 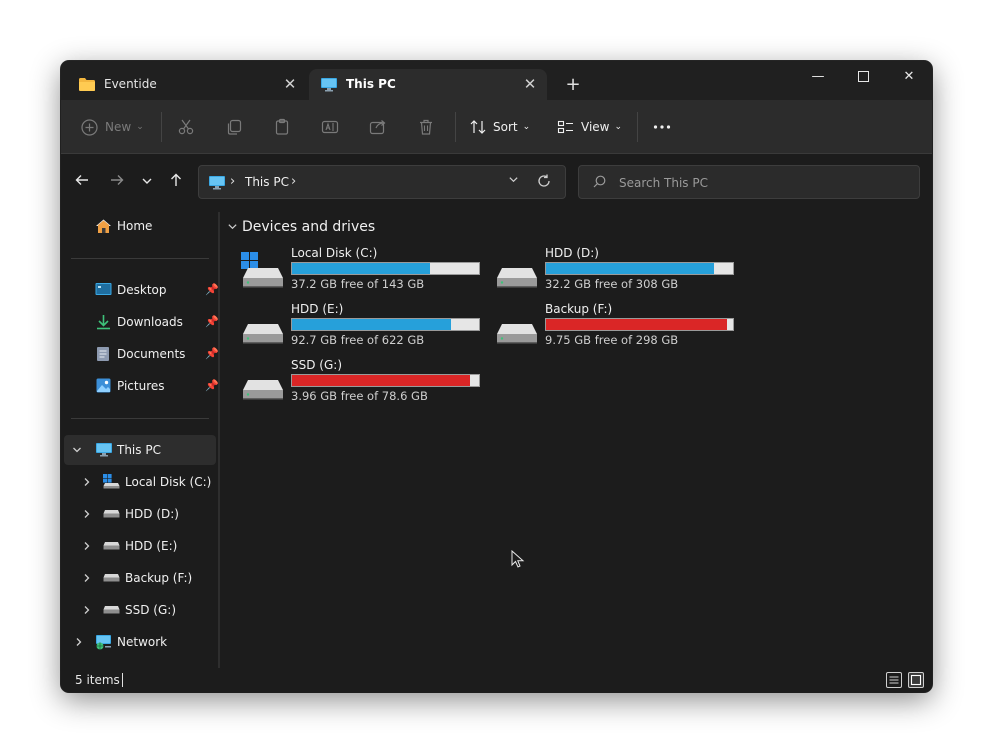 I want to click on sidebar-item-pictures: Pictures 📌, so click(x=141, y=386).